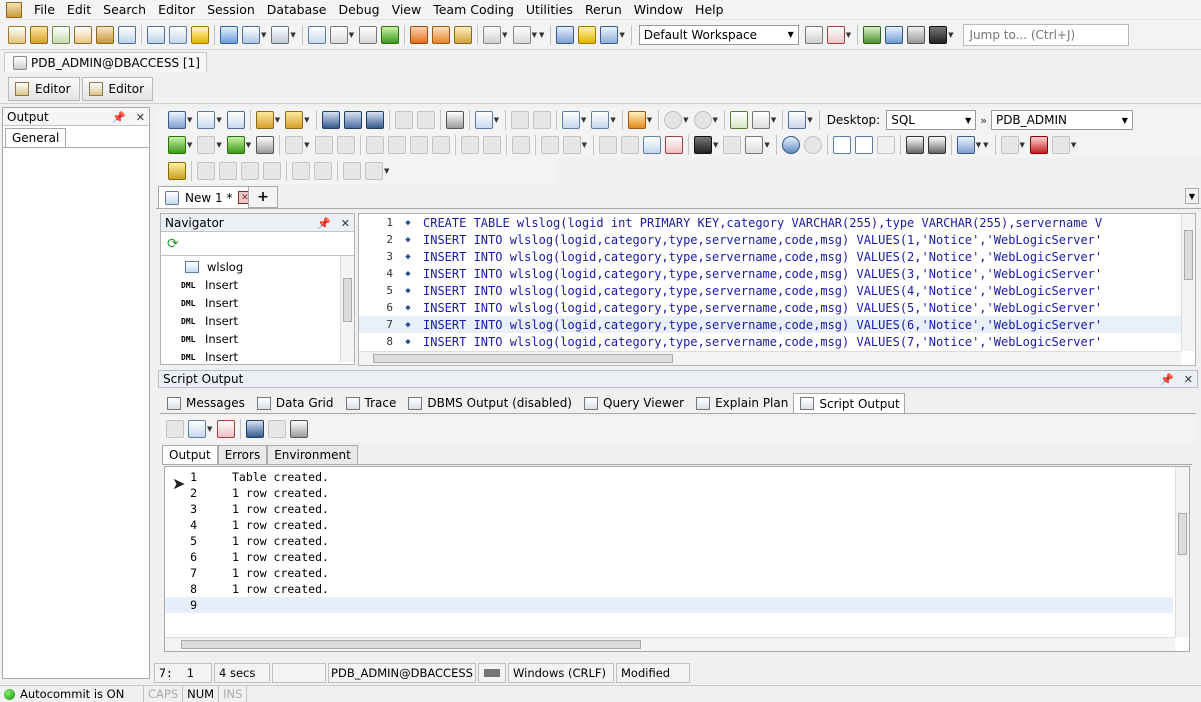  What do you see at coordinates (251, 34) in the screenshot?
I see `window-icon` at bounding box center [251, 34].